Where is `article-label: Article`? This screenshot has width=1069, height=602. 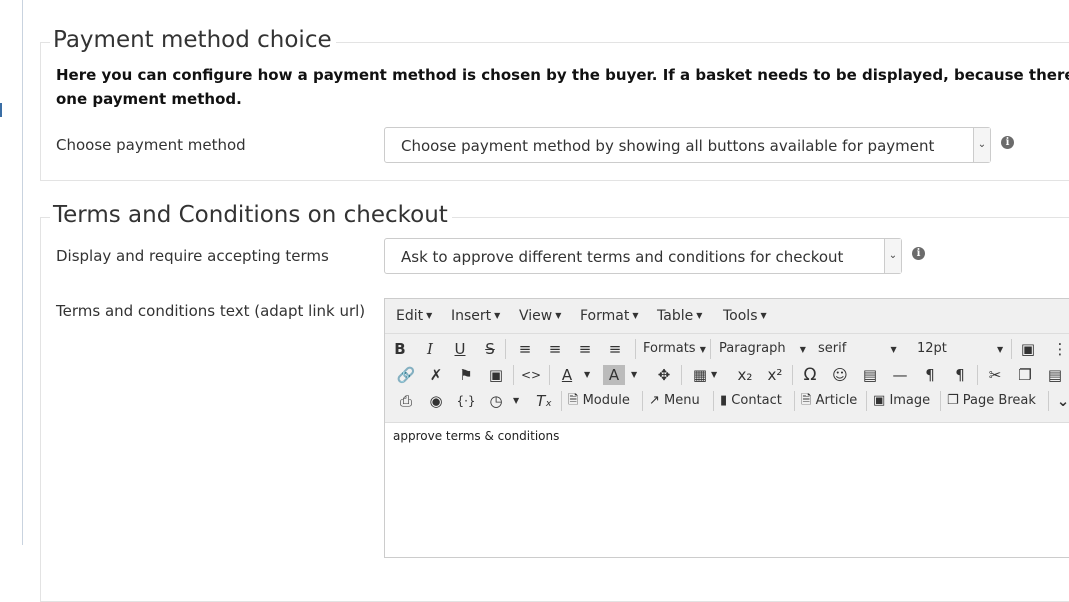
article-label: Article is located at coordinates (836, 400).